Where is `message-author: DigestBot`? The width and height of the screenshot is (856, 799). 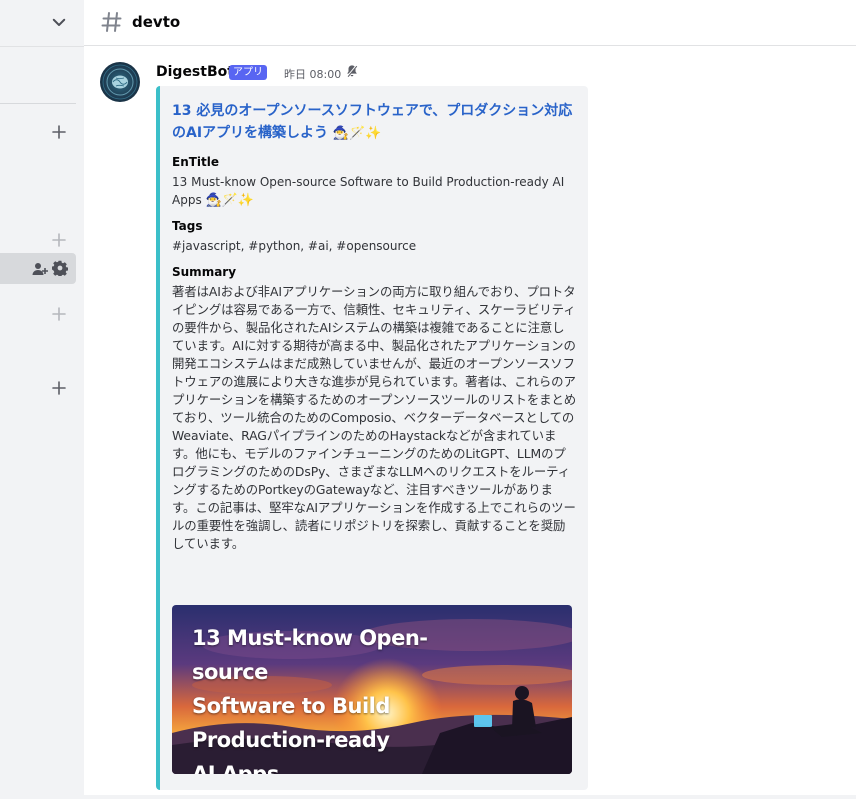
message-author: DigestBot is located at coordinates (195, 72).